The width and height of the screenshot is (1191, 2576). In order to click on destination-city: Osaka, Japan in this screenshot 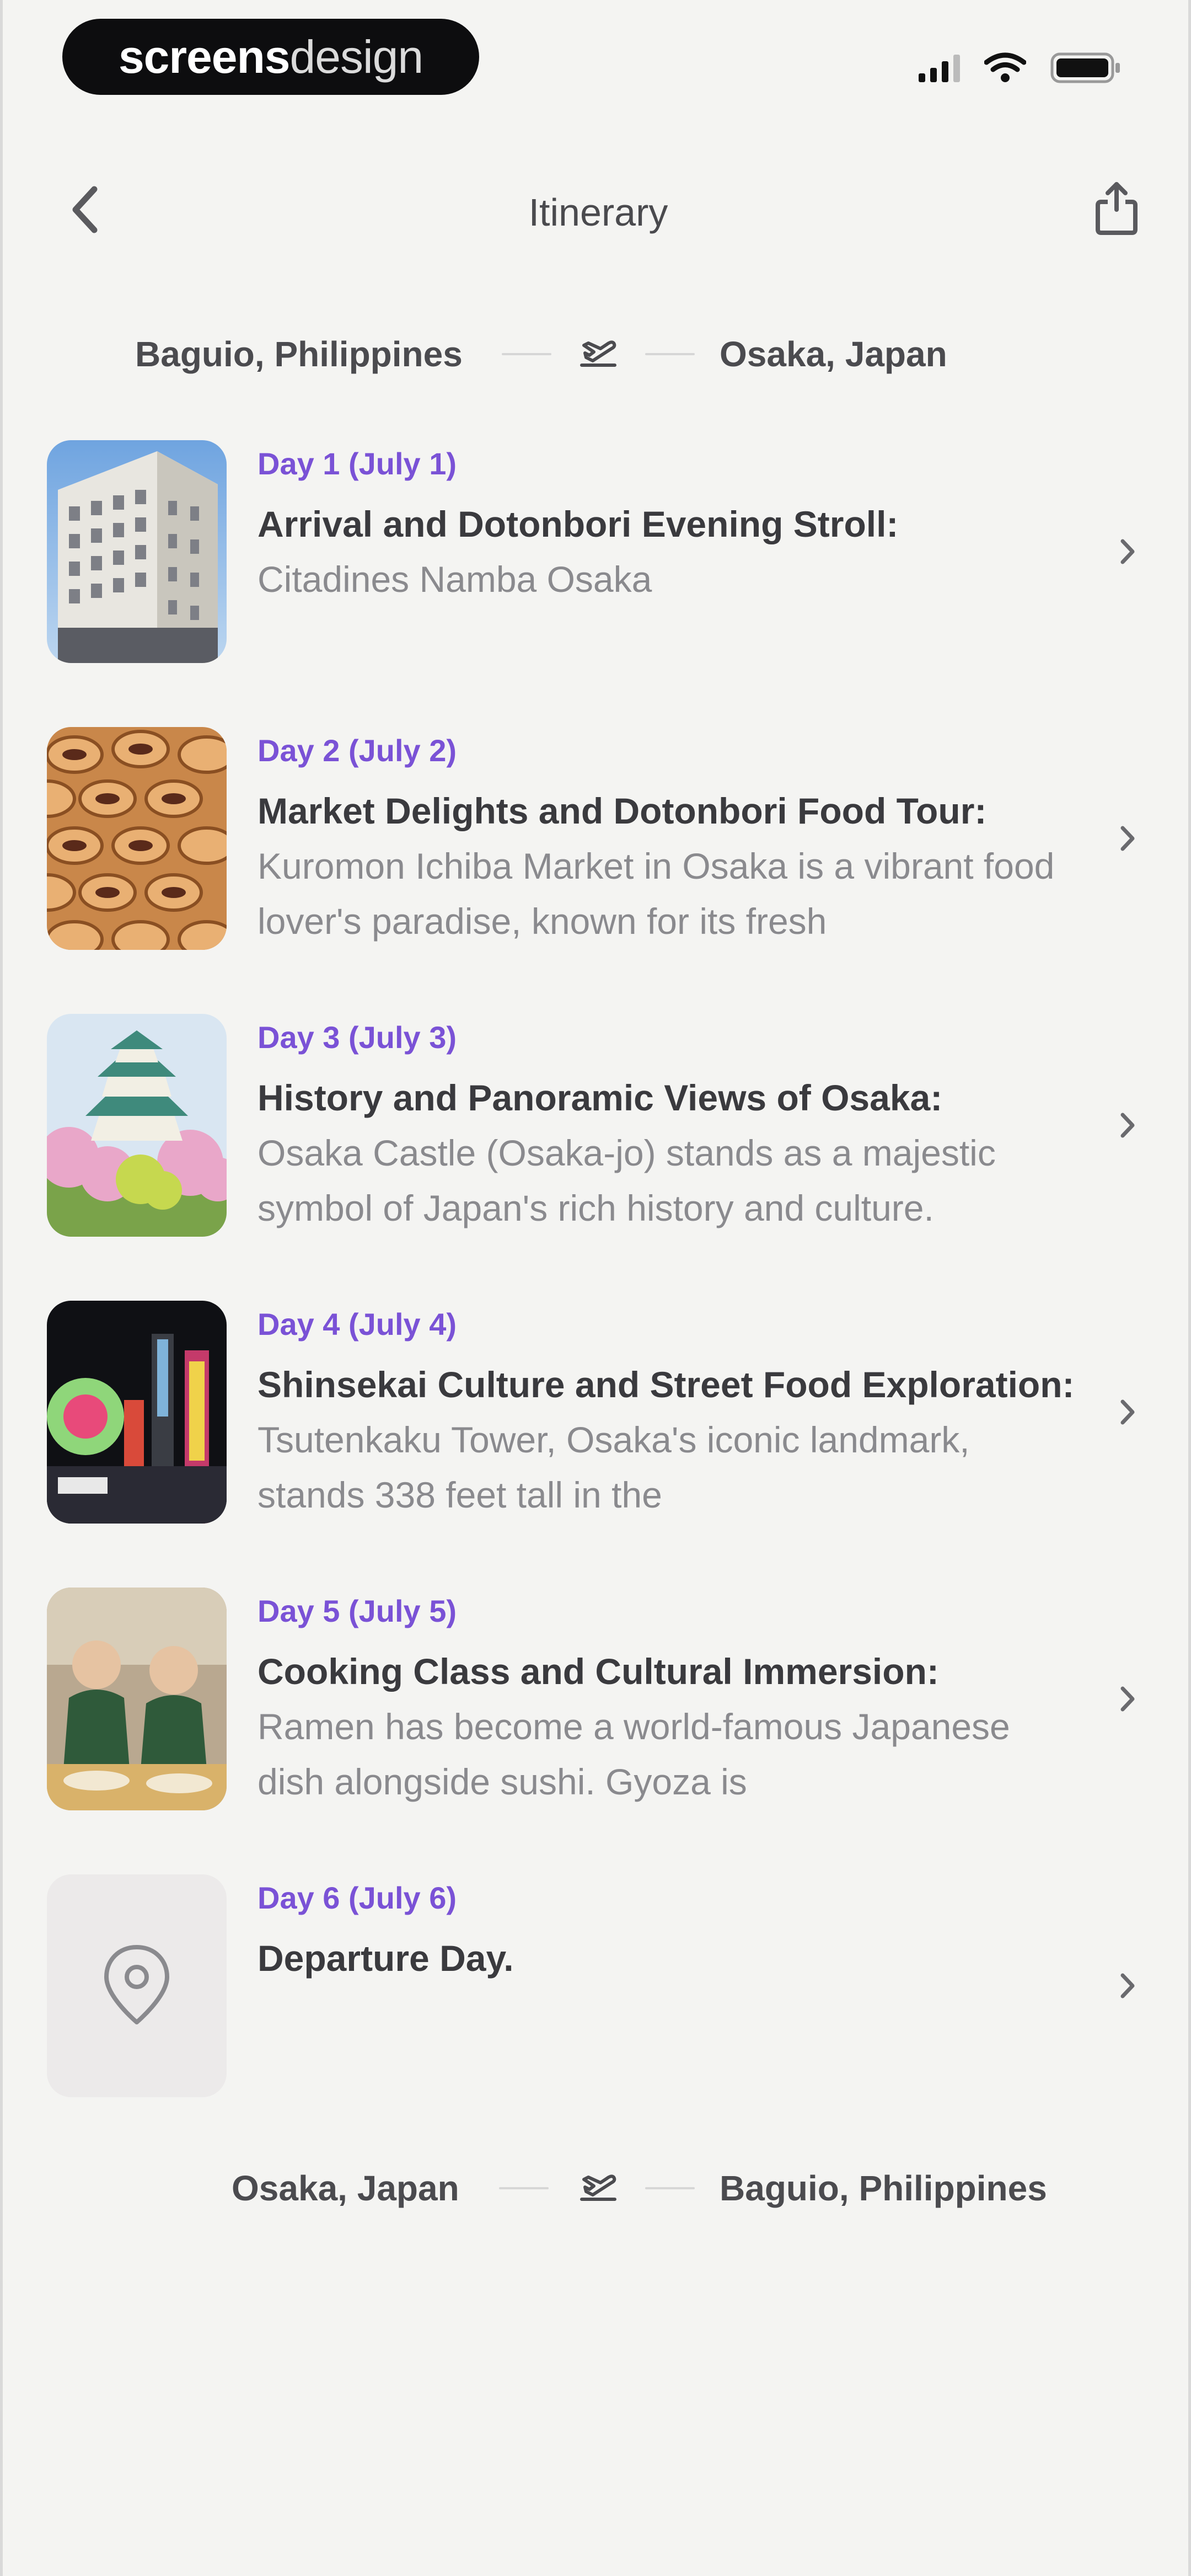, I will do `click(834, 354)`.